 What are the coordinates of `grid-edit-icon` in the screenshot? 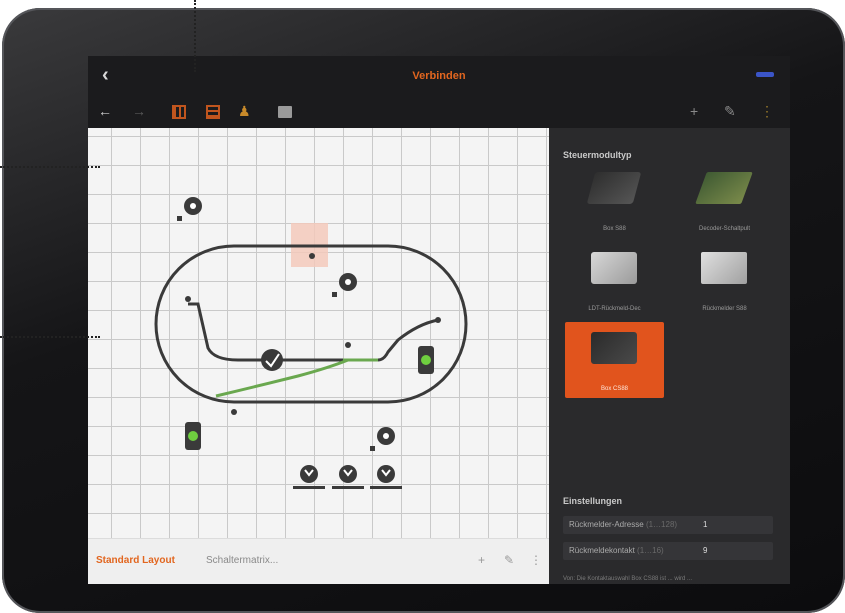 It's located at (213, 112).